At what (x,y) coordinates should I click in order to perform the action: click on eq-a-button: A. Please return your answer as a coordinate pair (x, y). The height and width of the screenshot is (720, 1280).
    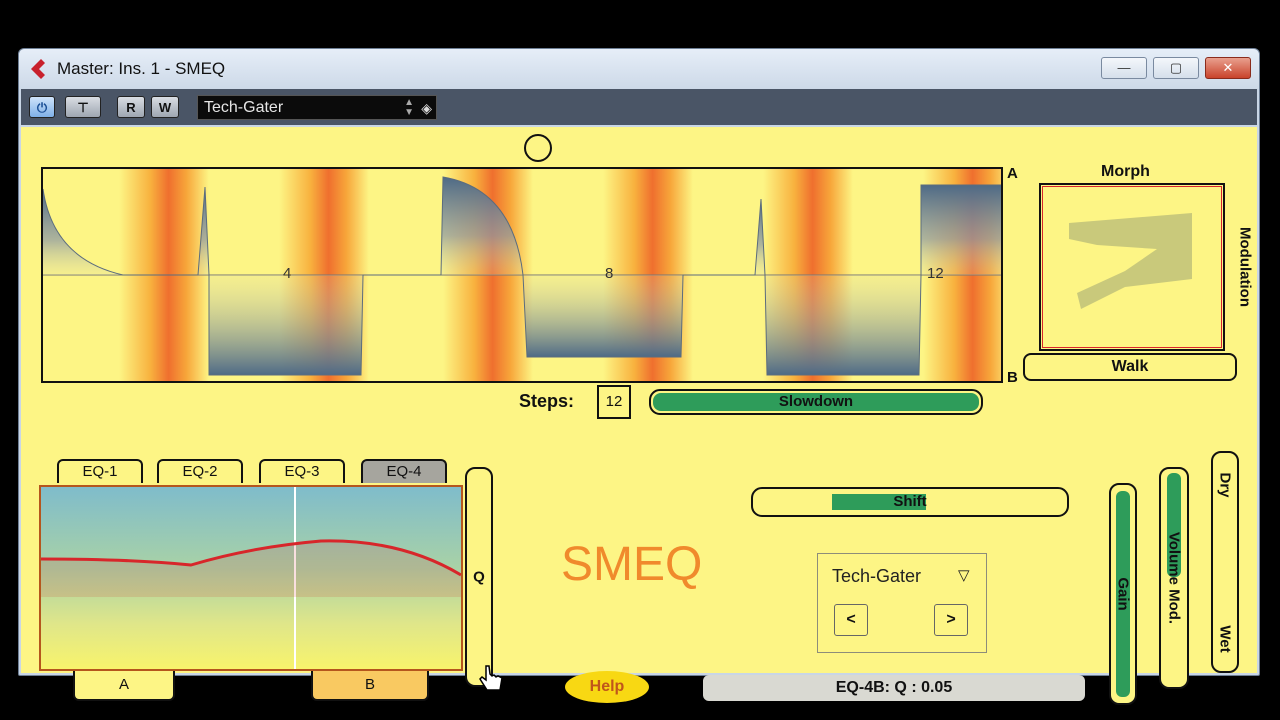
    Looking at the image, I should click on (124, 686).